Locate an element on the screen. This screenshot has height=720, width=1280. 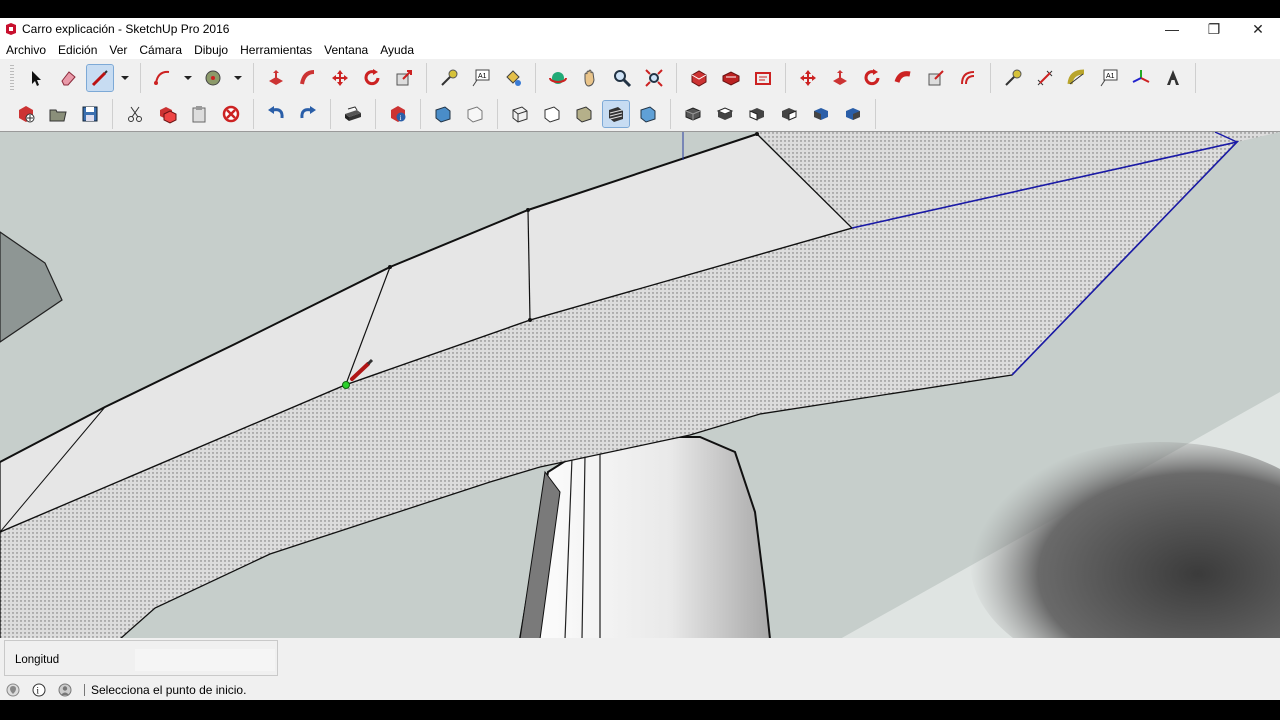
tape-measure-alt-icon is located at coordinates (1013, 78).